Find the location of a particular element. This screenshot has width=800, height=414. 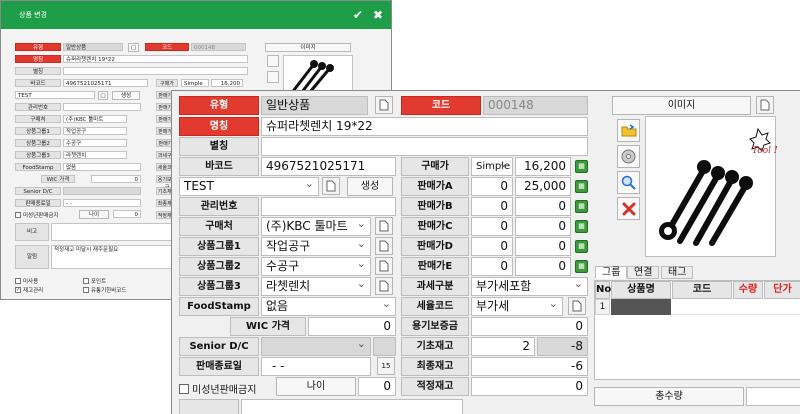

deposit-field: 0 is located at coordinates (529, 326).